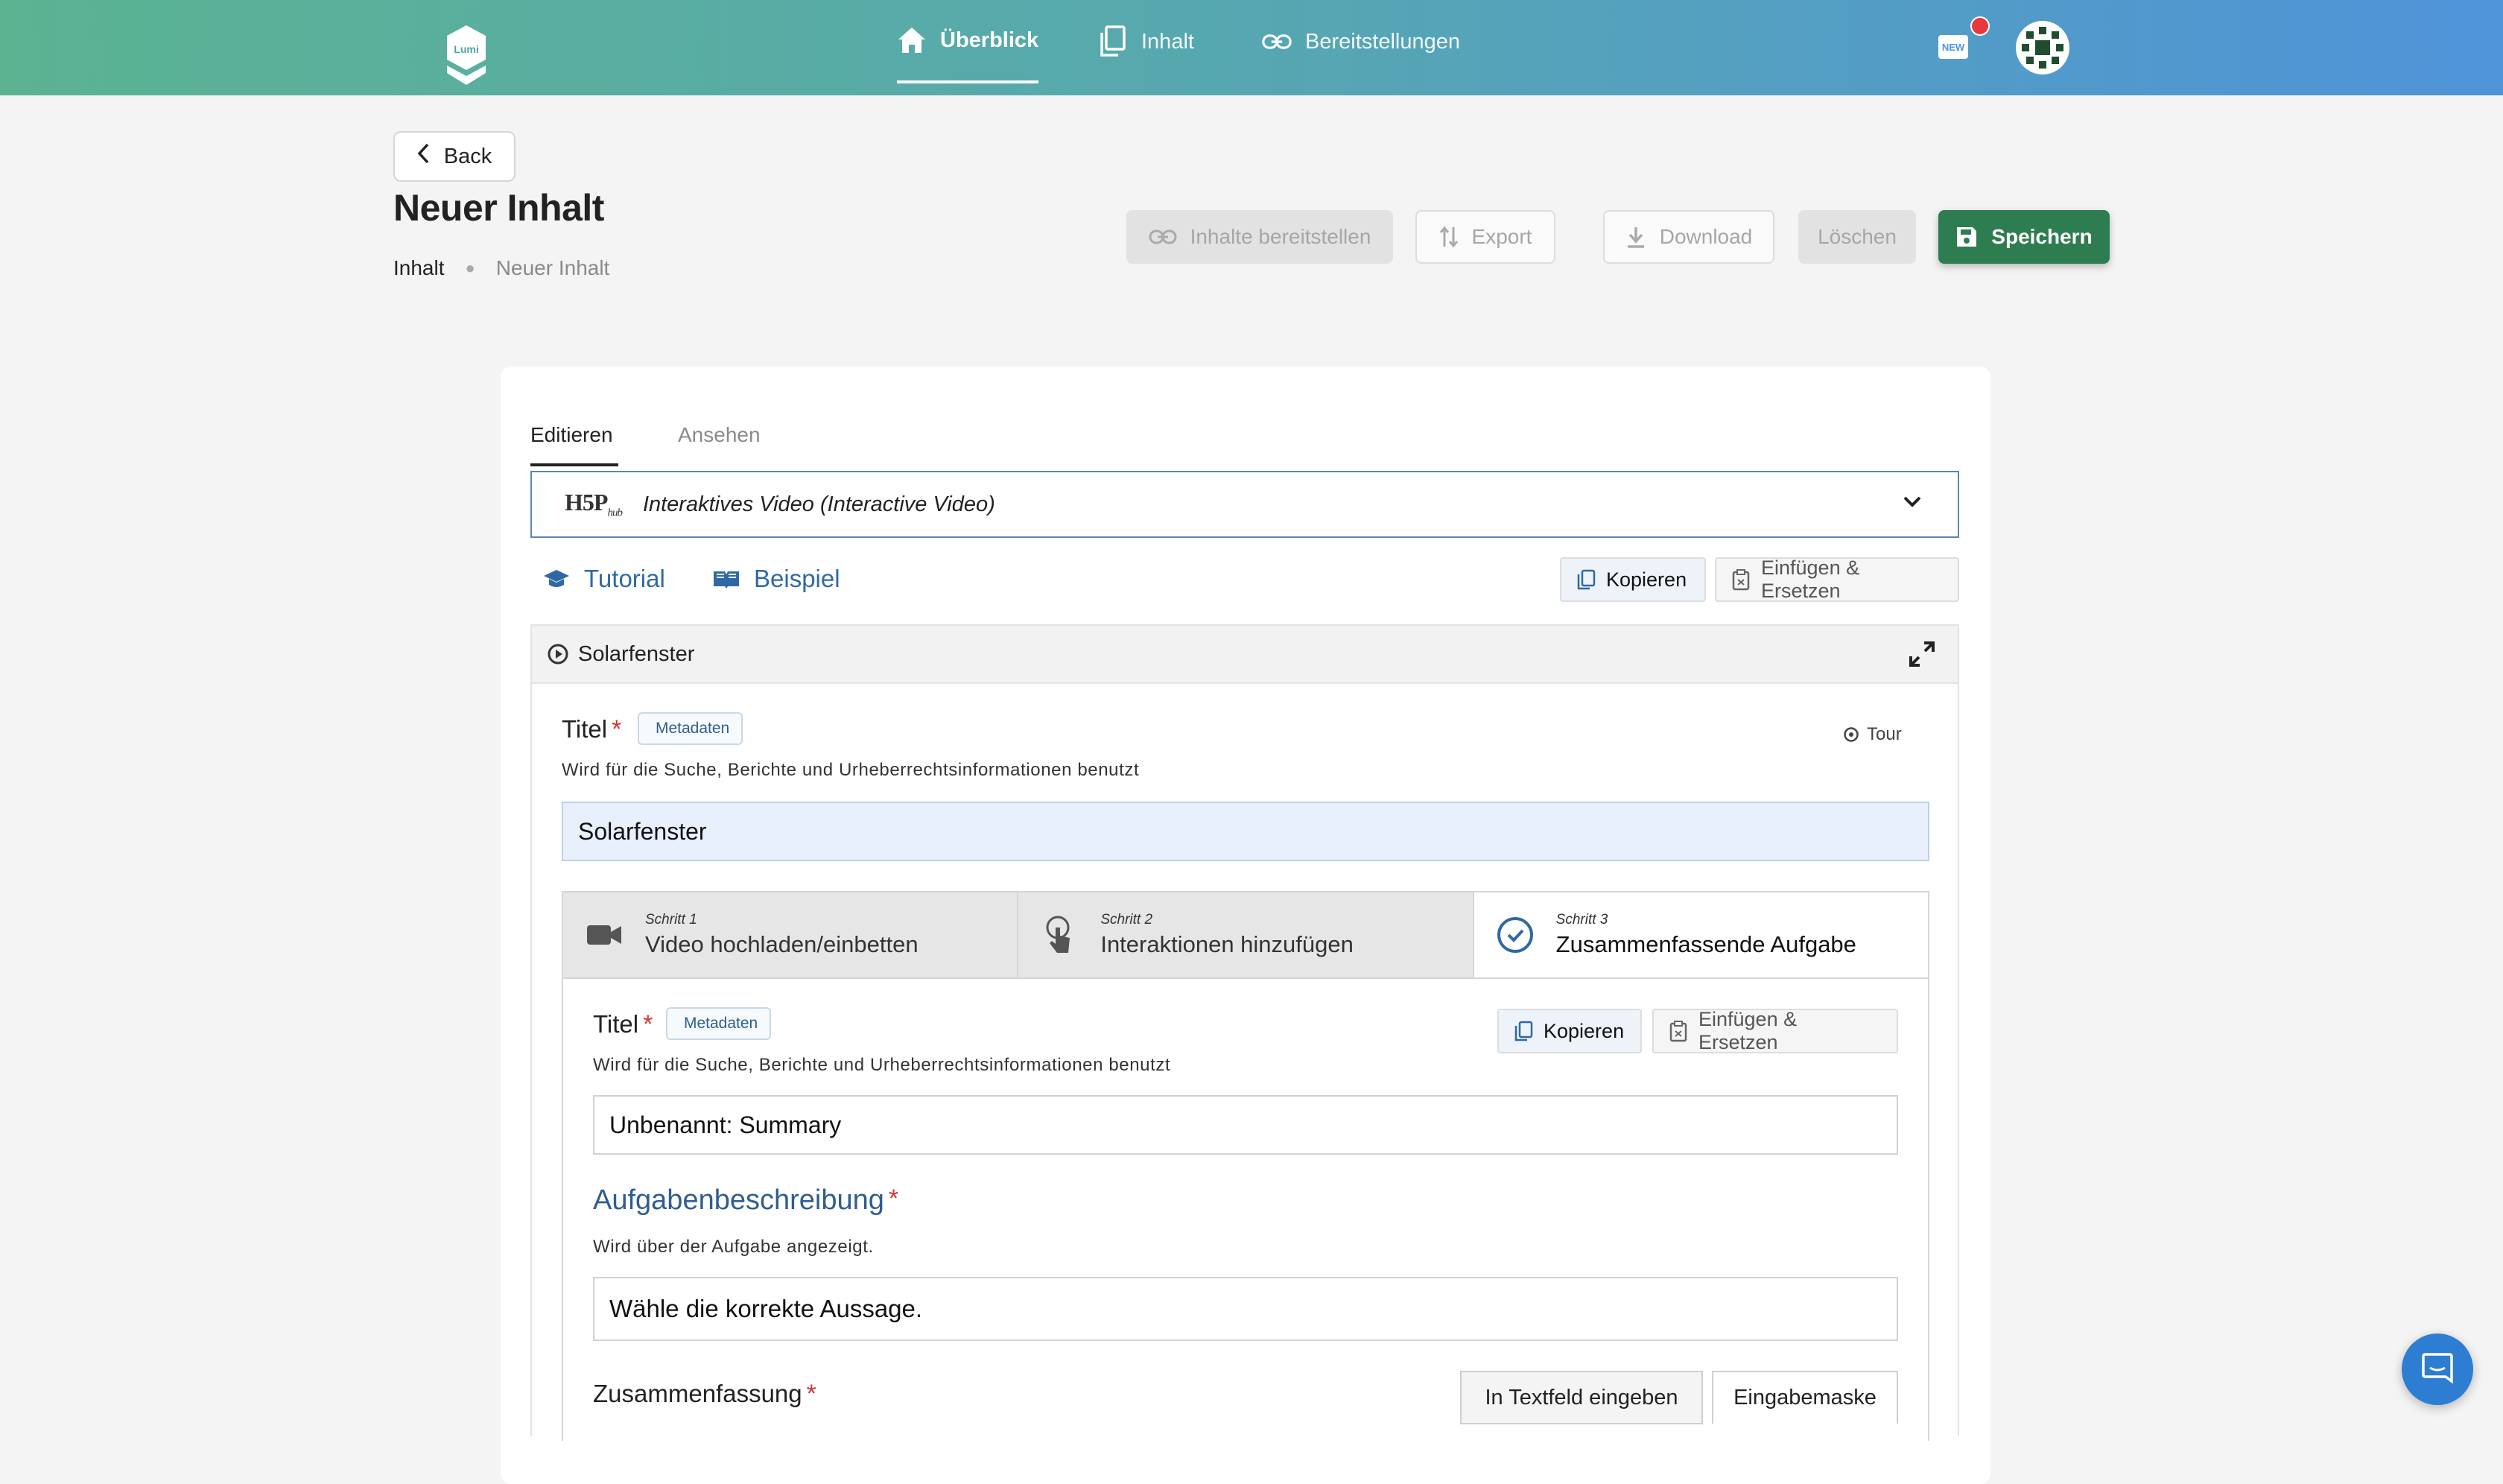 The image size is (2503, 1484). I want to click on tab-view: Ansehen, so click(719, 435).